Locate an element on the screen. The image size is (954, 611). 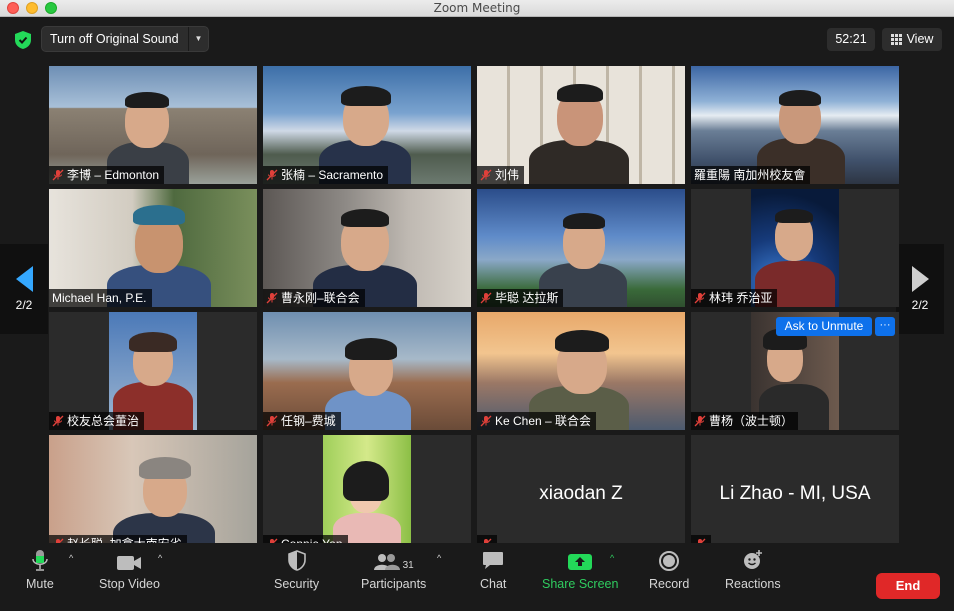
more-options-button: ··· is located at coordinates (885, 326).